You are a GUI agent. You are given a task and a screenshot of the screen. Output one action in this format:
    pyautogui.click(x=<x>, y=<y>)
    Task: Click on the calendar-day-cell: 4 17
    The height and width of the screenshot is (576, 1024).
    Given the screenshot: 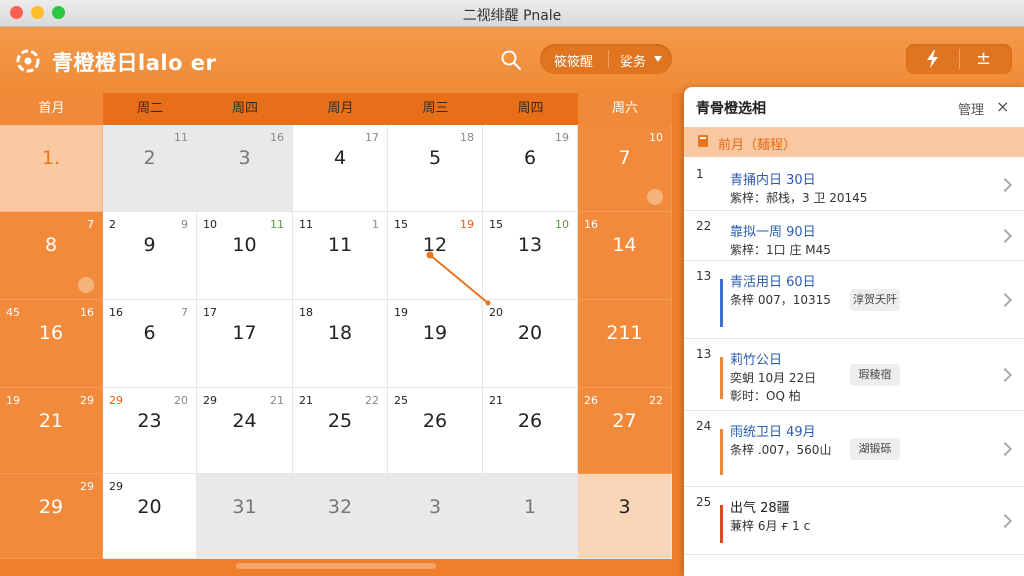 What is the action you would take?
    pyautogui.click(x=340, y=168)
    